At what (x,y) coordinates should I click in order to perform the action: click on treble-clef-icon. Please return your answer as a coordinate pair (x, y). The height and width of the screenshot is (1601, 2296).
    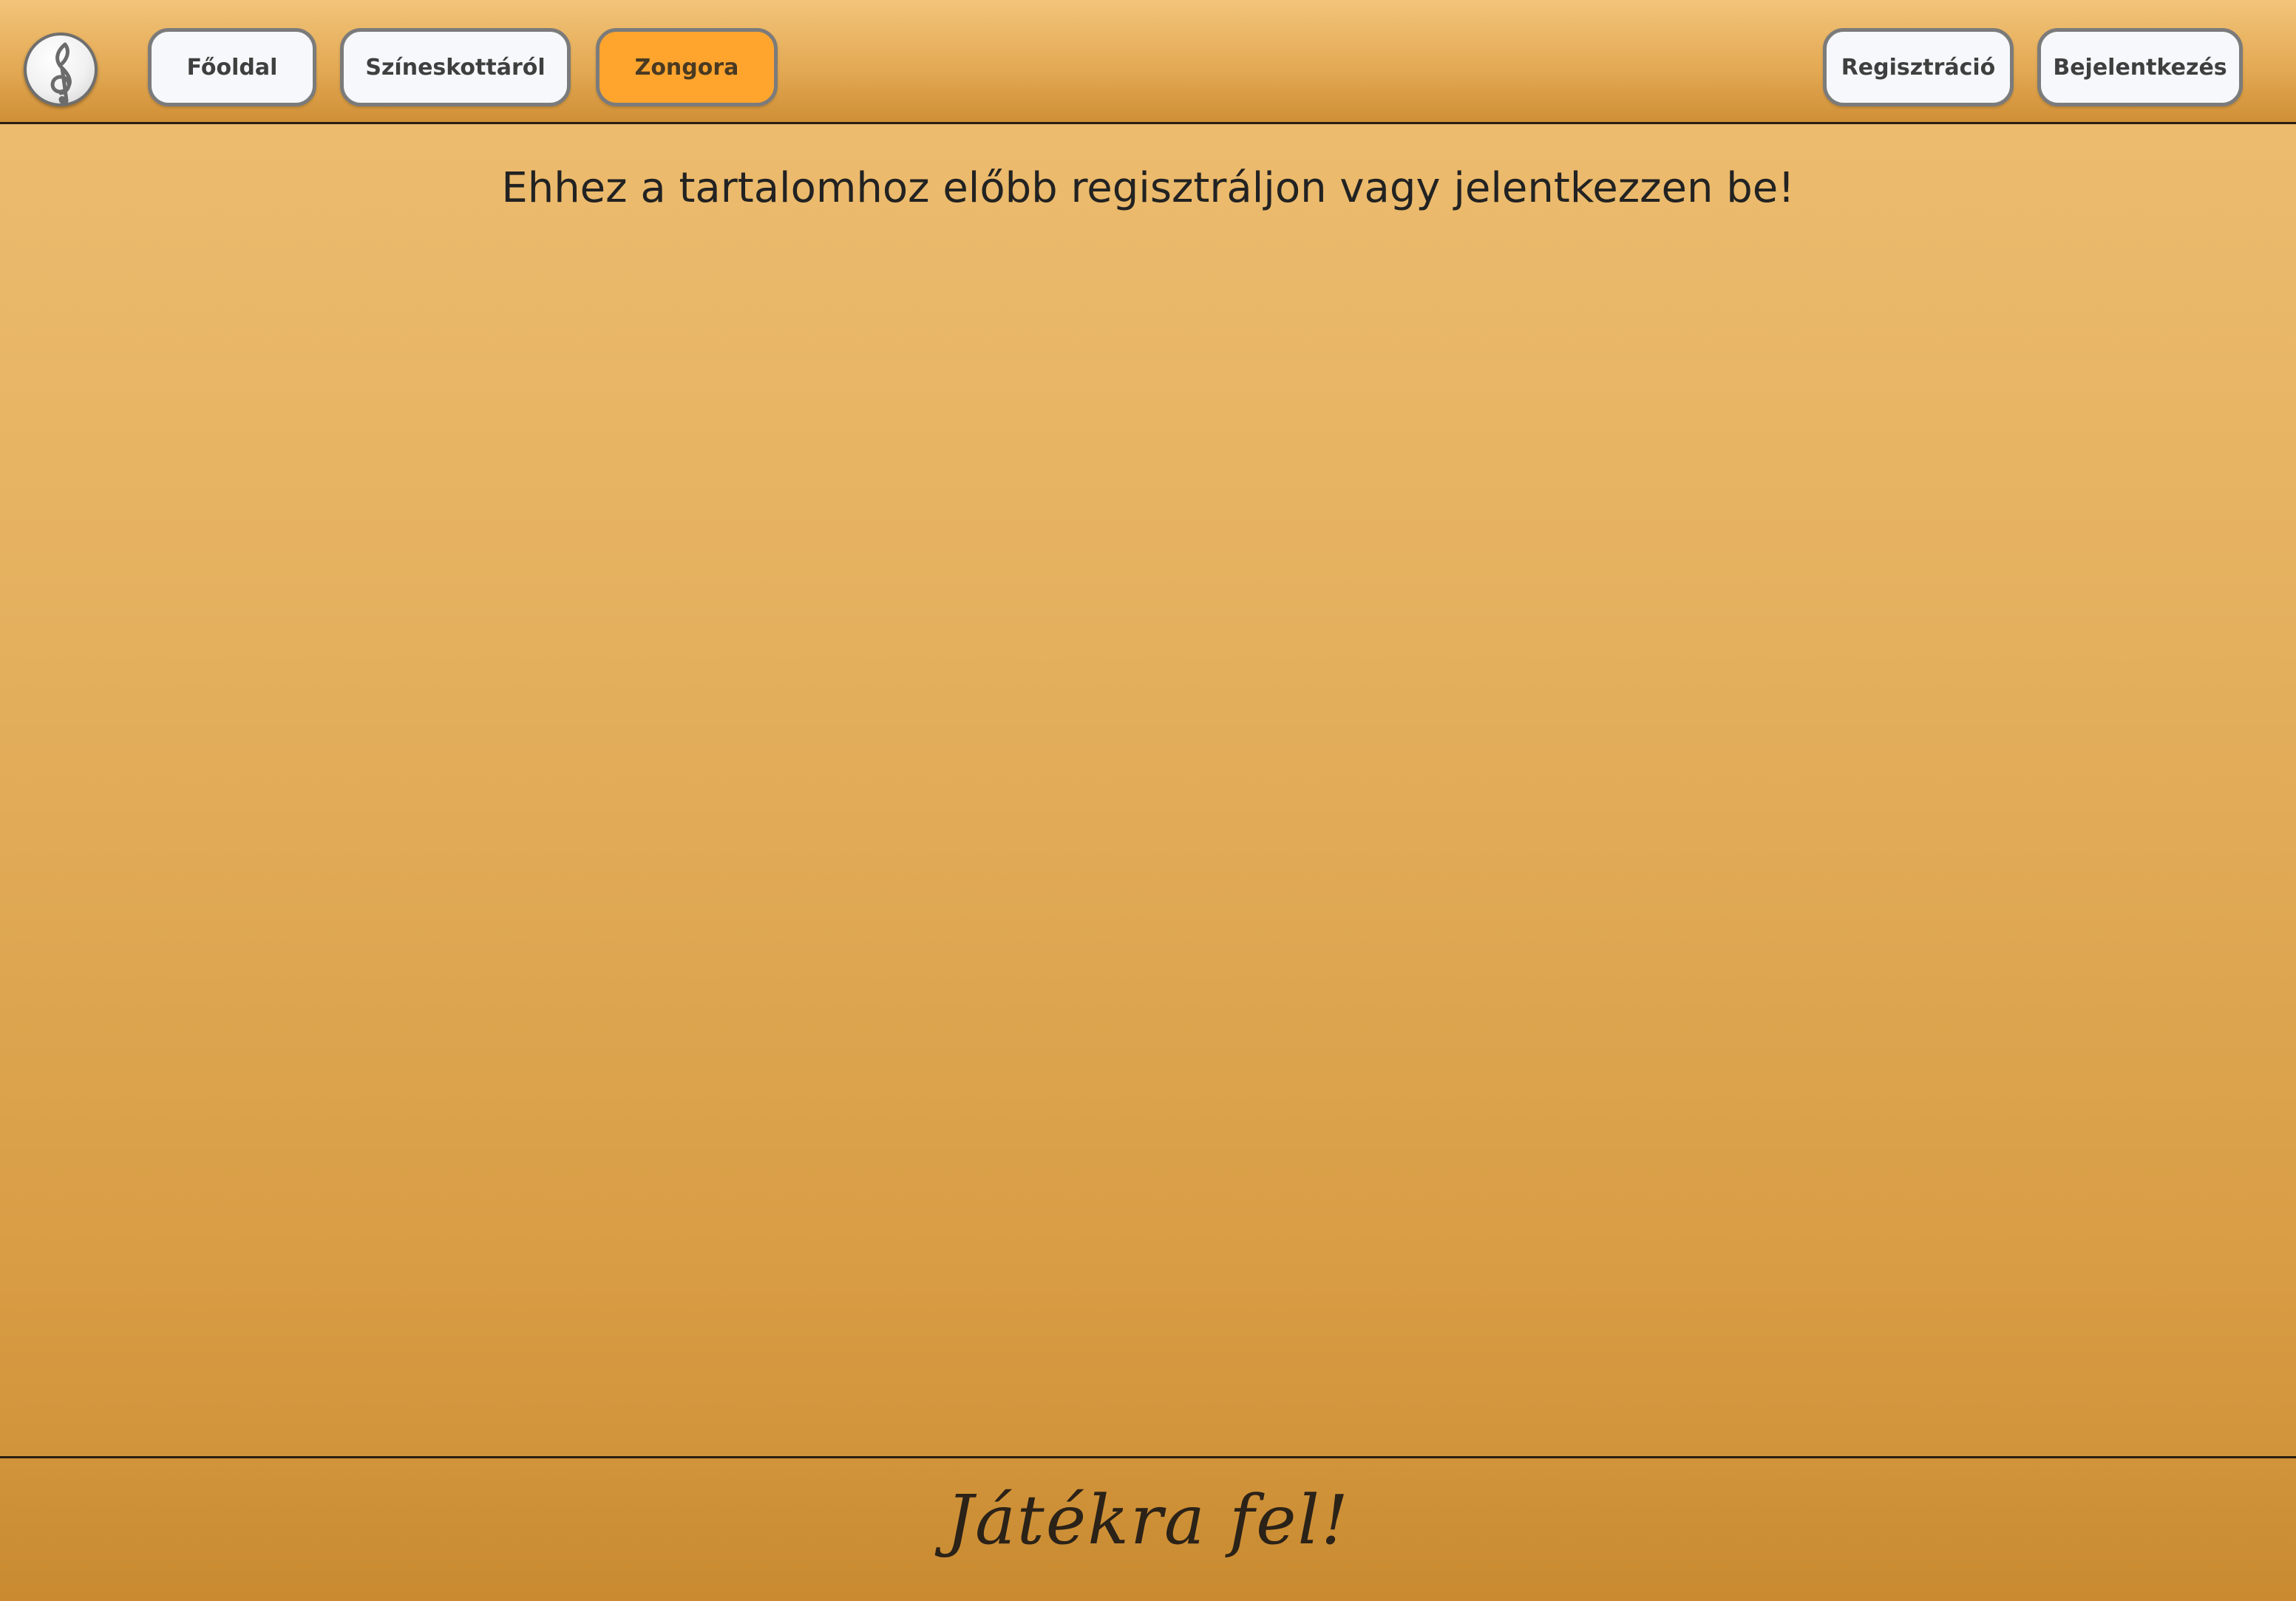
    Looking at the image, I should click on (61, 72).